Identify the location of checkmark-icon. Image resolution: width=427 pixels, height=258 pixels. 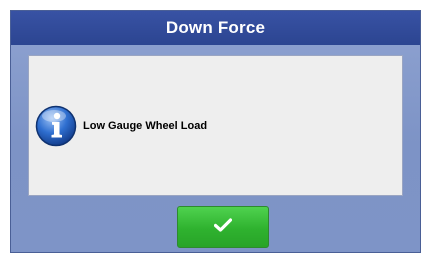
(223, 227).